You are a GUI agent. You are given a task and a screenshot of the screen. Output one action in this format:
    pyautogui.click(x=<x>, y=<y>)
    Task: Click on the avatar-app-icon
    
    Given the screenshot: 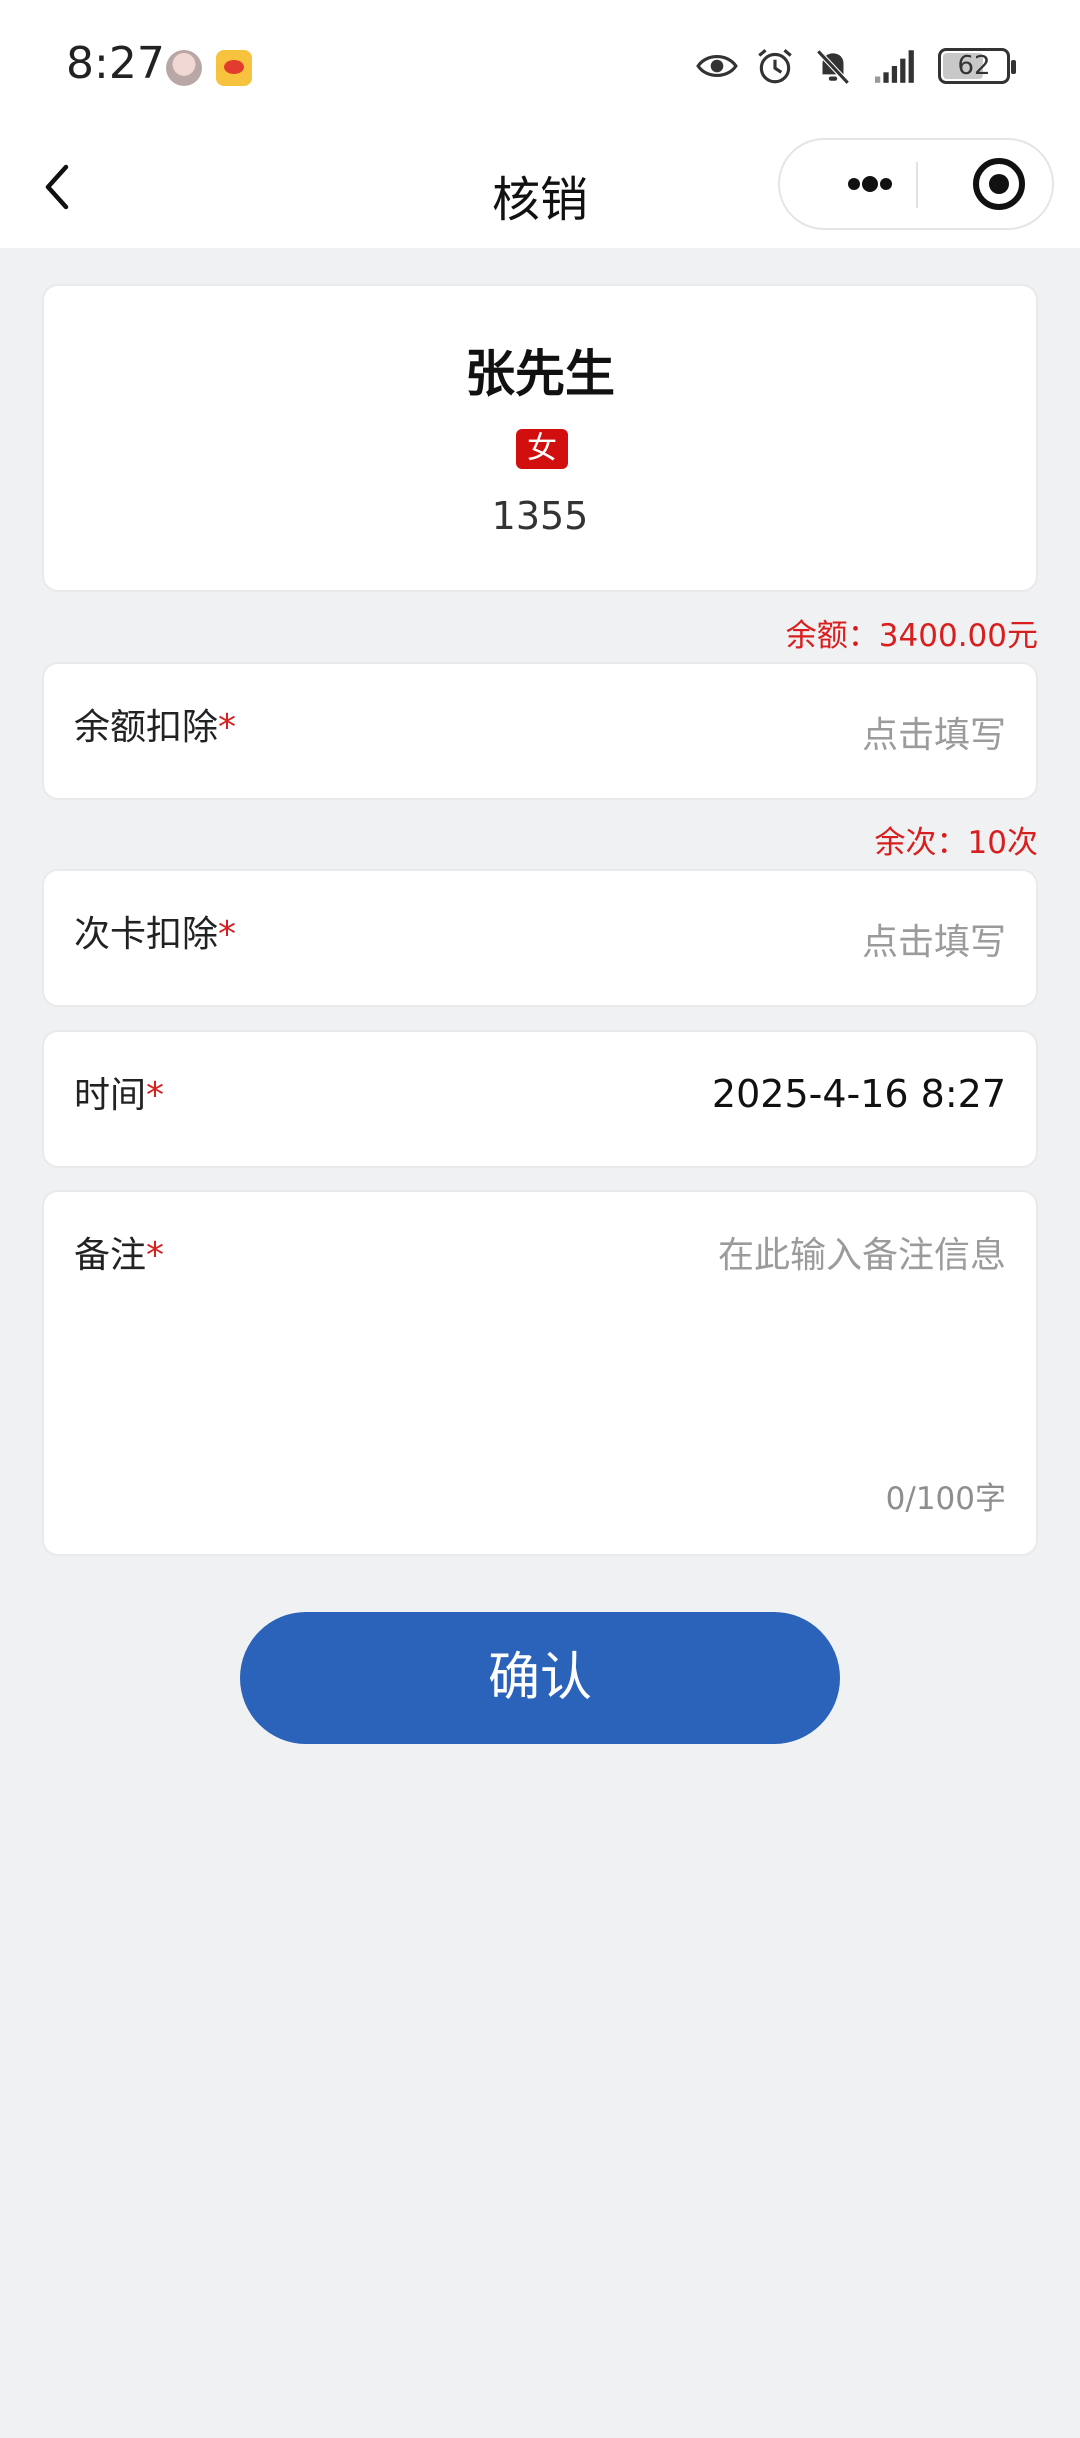 What is the action you would take?
    pyautogui.click(x=184, y=68)
    